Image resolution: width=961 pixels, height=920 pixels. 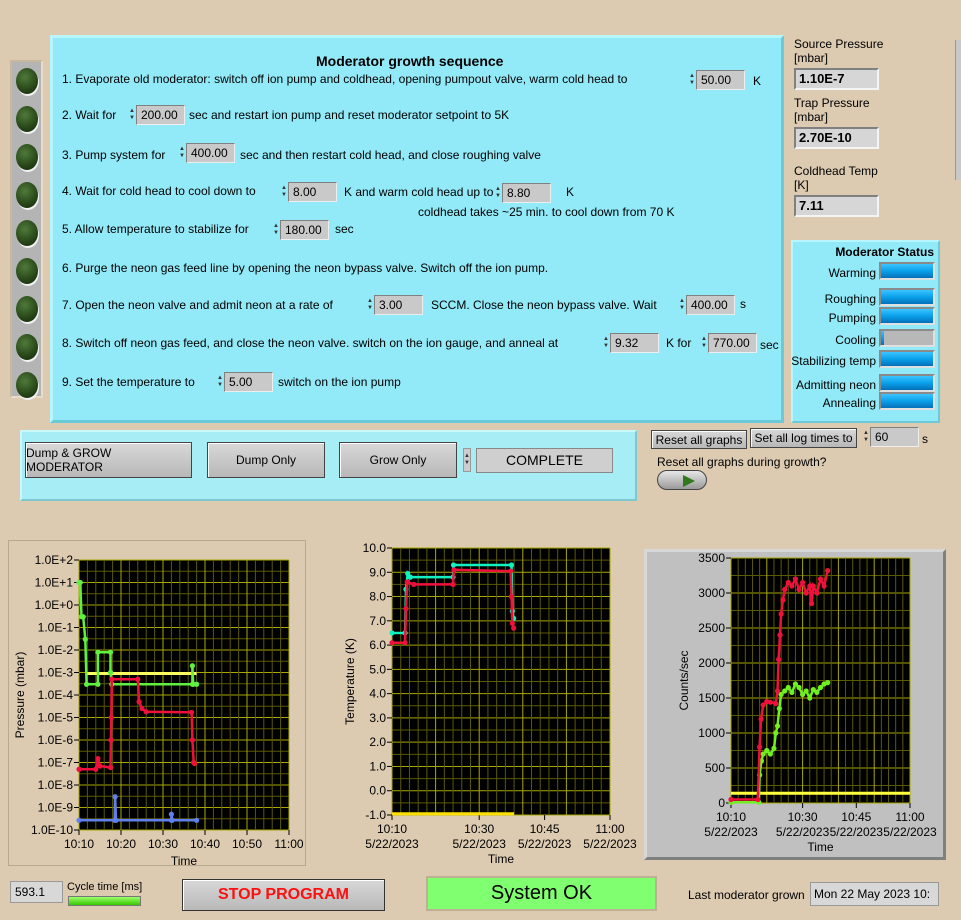 I want to click on y-tick-label: 1.0E+2, so click(x=54, y=560).